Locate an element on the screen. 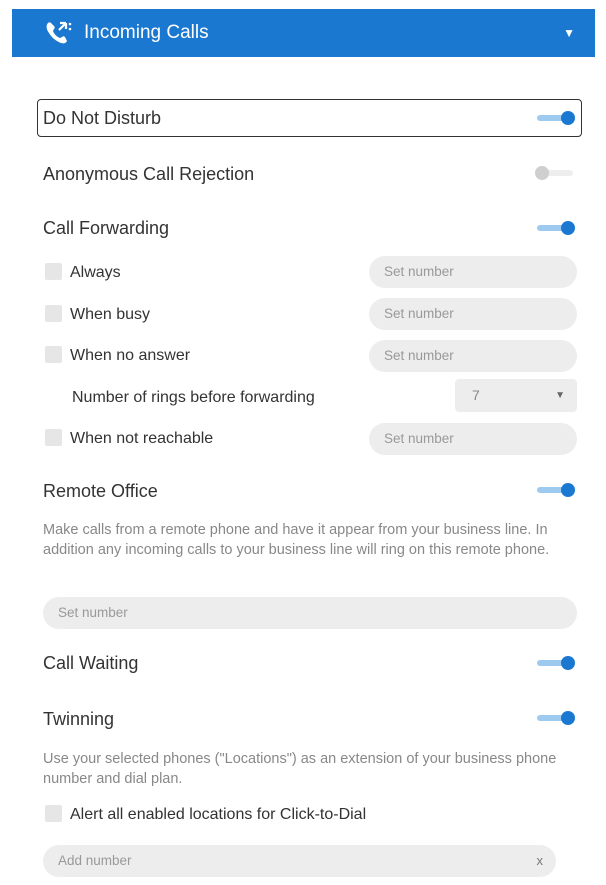  always-checkbox is located at coordinates (53, 271).